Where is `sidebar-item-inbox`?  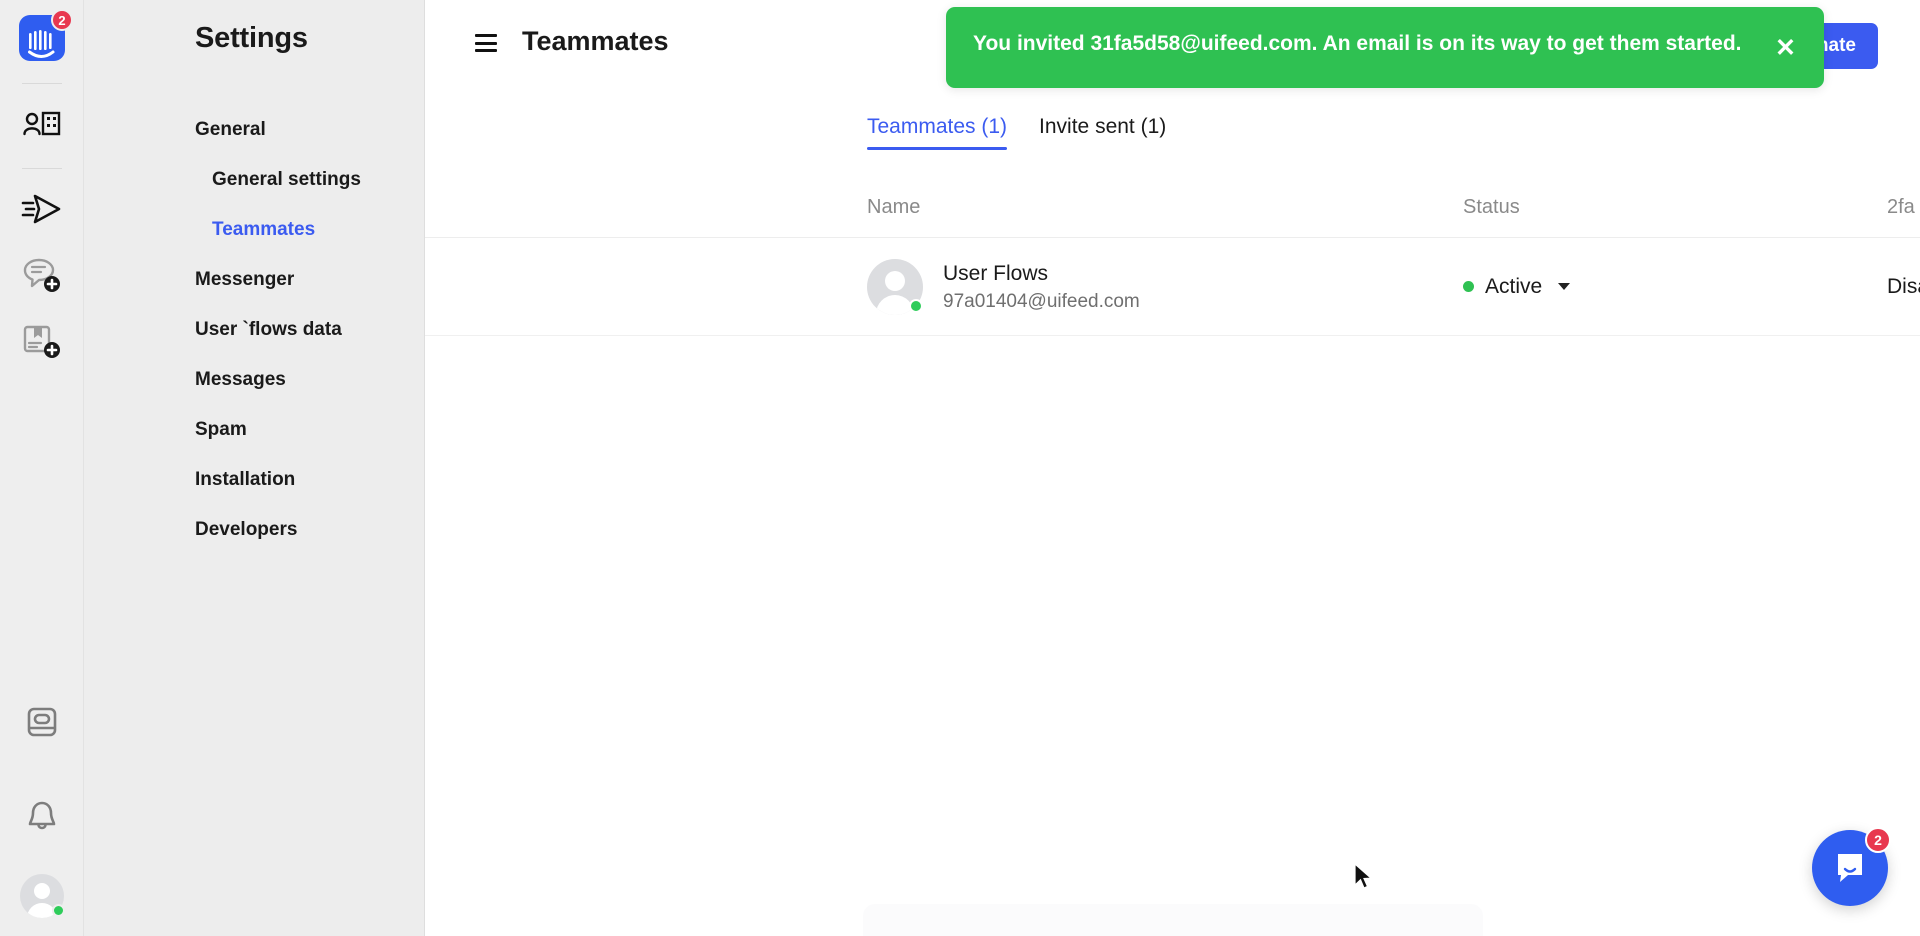 sidebar-item-inbox is located at coordinates (42, 722).